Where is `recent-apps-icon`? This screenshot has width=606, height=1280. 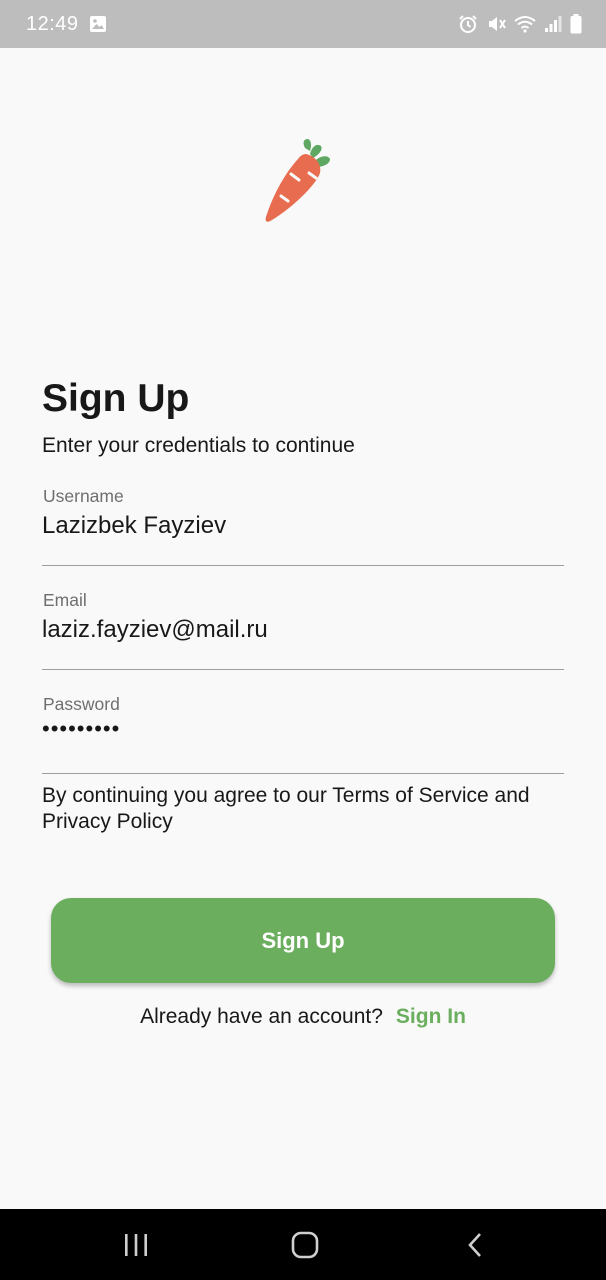
recent-apps-icon is located at coordinates (136, 1245).